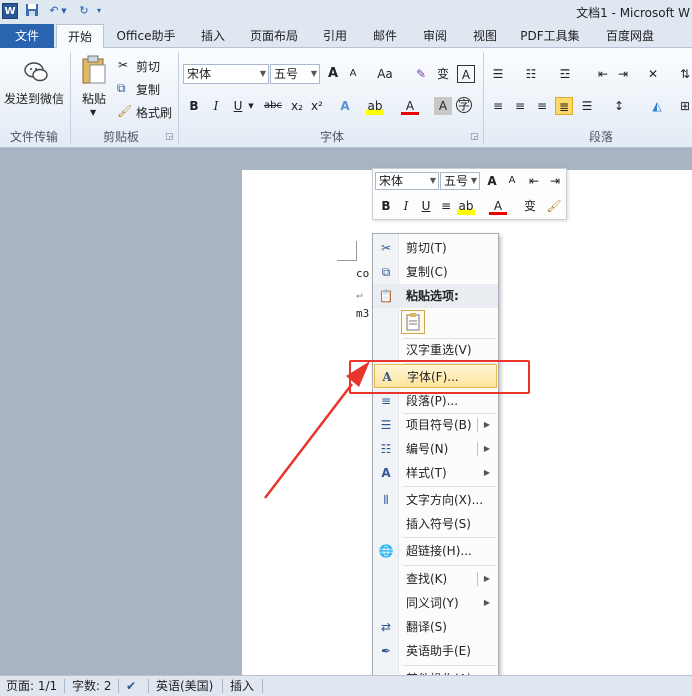  I want to click on paste-keep-text-button, so click(413, 322).